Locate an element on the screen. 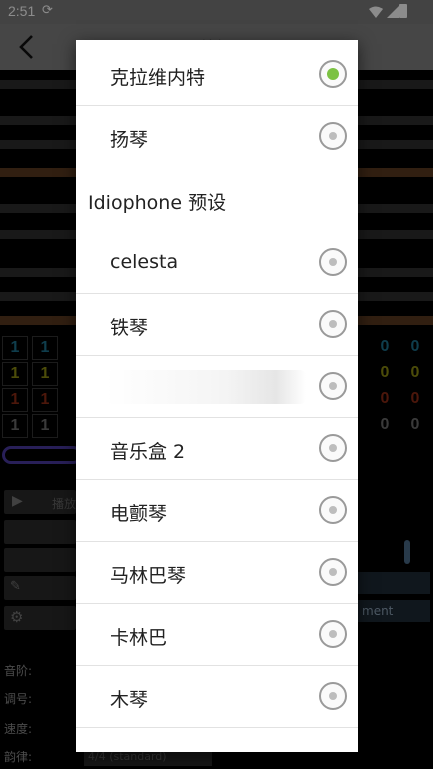 The width and height of the screenshot is (433, 769). list-item: 铁琴 is located at coordinates (217, 325).